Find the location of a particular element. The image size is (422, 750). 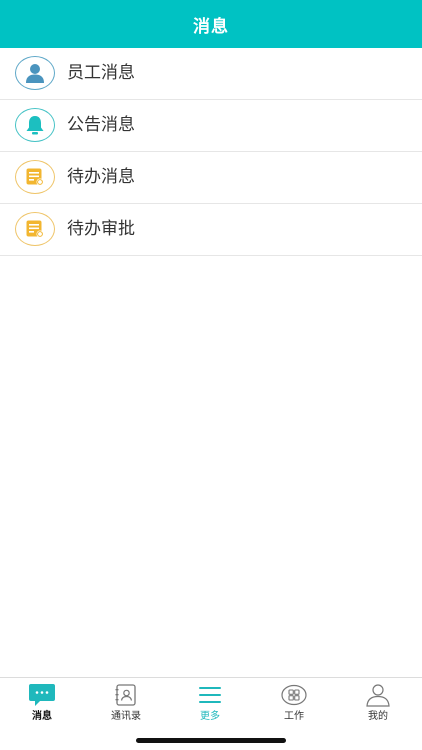

list-item-pending-approvals: 待办审批 is located at coordinates (211, 230).